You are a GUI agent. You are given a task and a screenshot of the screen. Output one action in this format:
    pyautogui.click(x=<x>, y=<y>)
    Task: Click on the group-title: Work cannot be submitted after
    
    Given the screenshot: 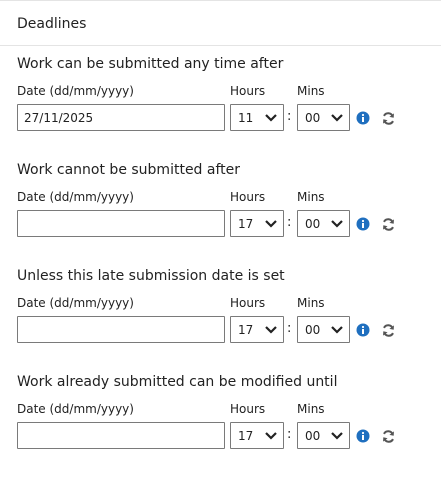 What is the action you would take?
    pyautogui.click(x=129, y=170)
    